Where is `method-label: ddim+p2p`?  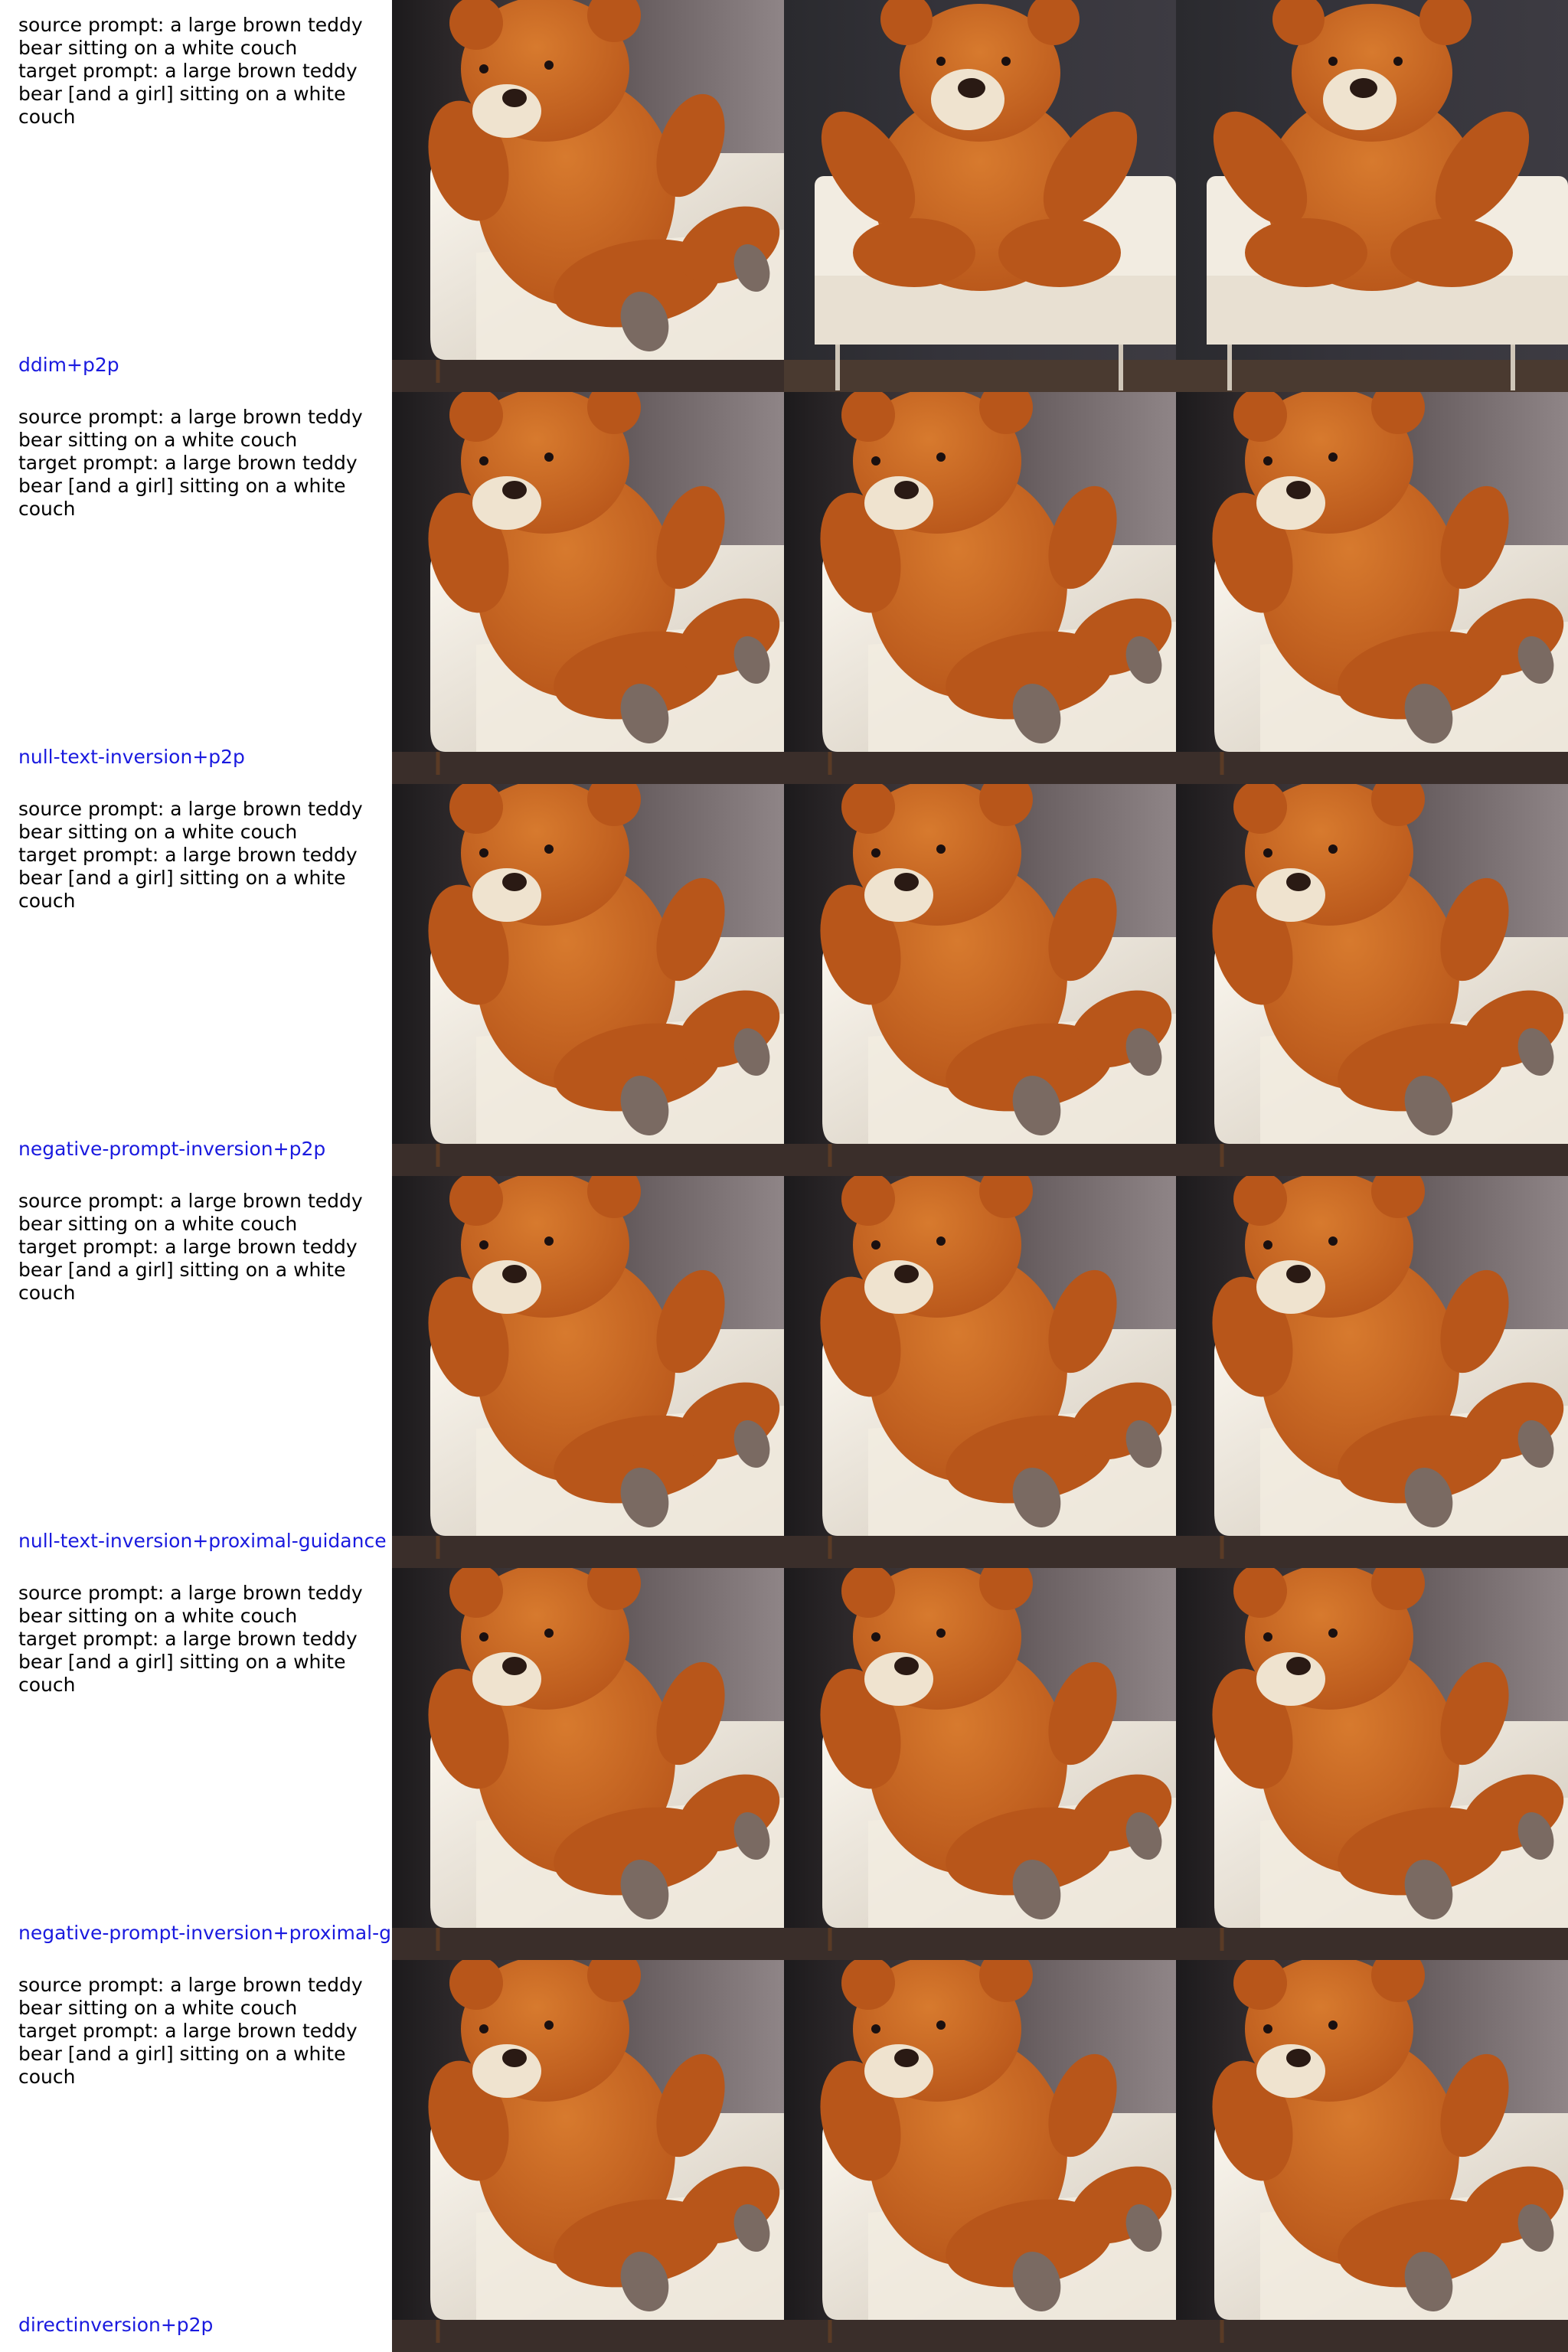
method-label: ddim+p2p is located at coordinates (68, 365).